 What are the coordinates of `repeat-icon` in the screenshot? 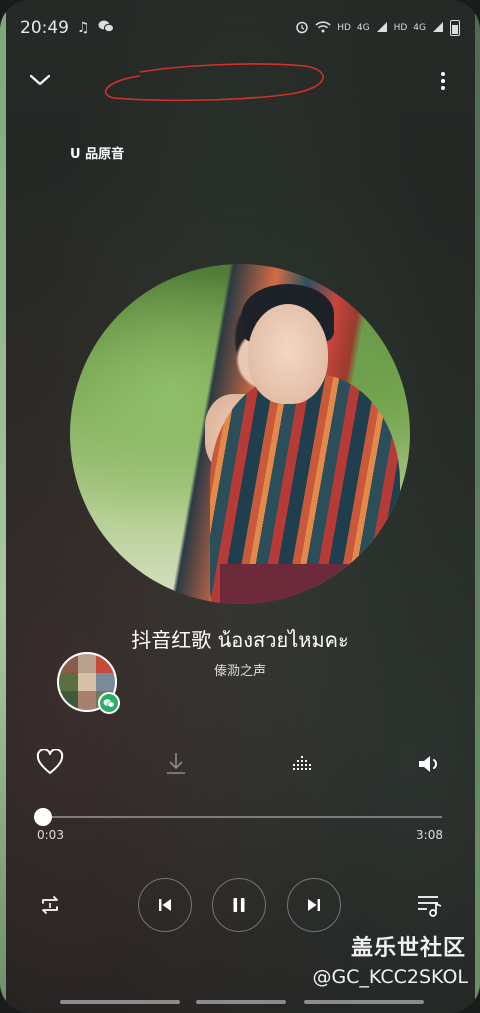 It's located at (50, 905).